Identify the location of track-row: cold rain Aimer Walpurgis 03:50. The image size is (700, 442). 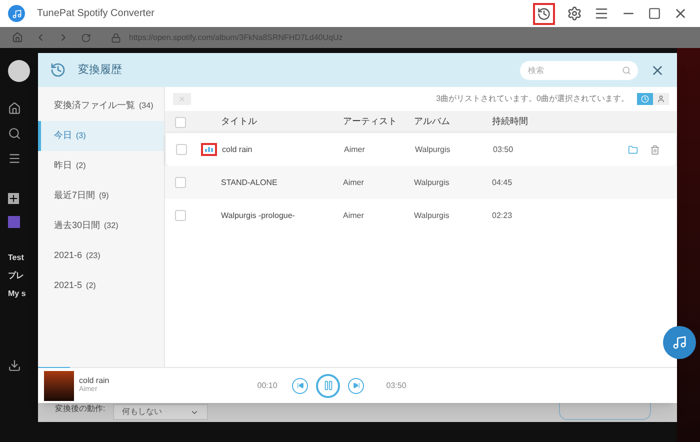
(421, 149).